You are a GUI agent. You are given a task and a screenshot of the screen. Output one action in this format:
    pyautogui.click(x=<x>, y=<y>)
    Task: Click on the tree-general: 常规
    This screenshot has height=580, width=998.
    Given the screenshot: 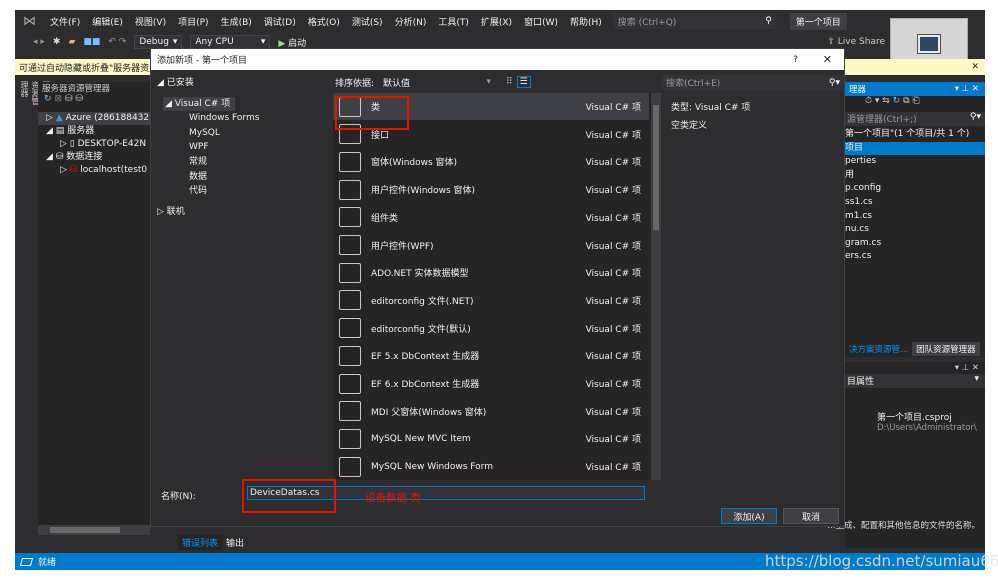 What is the action you would take?
    pyautogui.click(x=245, y=162)
    